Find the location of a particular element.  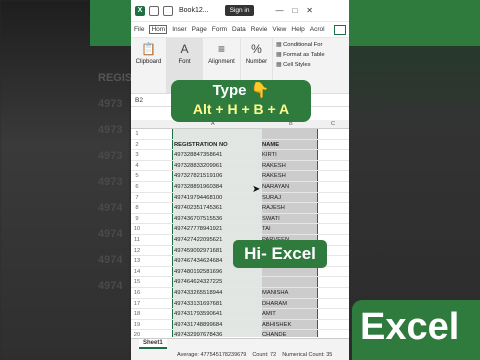

registration-cell: 497433131697681 is located at coordinates (218, 304).